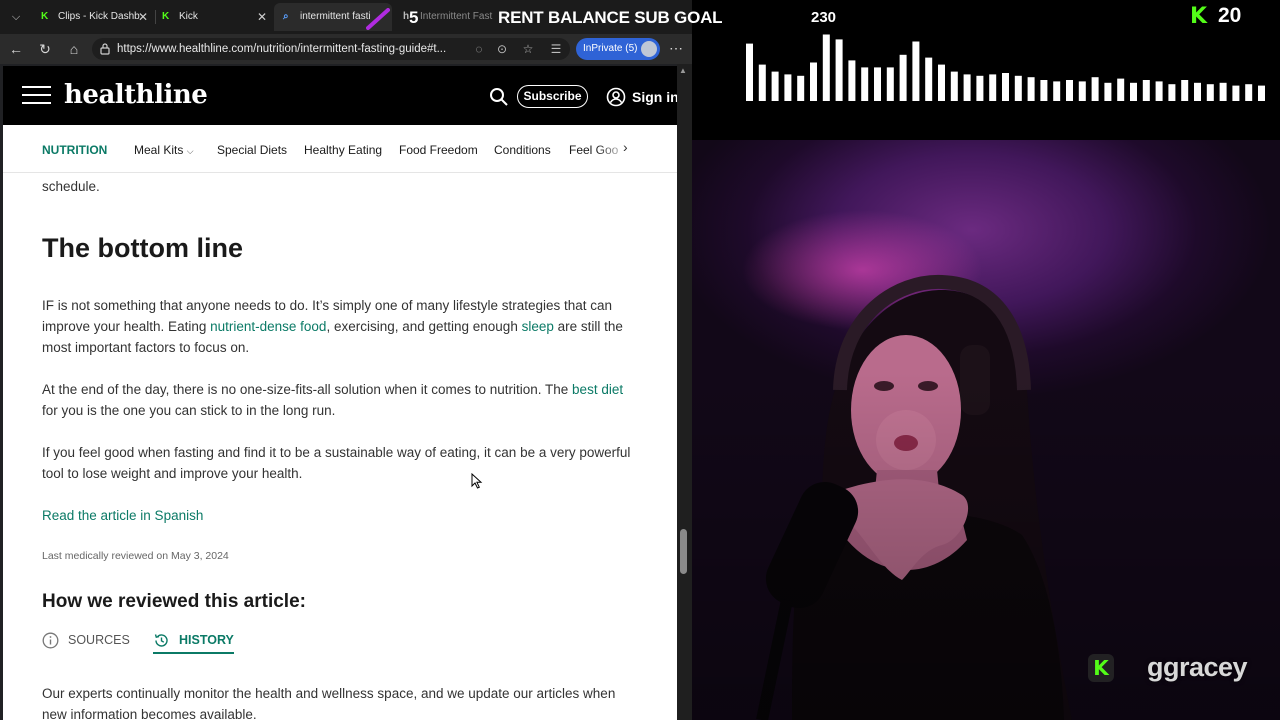 The height and width of the screenshot is (720, 1280). What do you see at coordinates (105, 49) in the screenshot?
I see `lock-icon` at bounding box center [105, 49].